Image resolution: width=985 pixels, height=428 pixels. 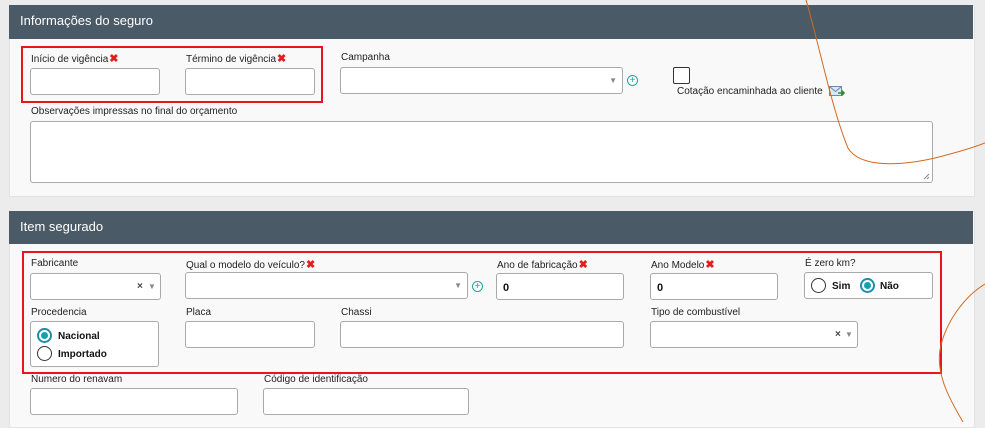 What do you see at coordinates (77, 379) in the screenshot?
I see `renavam-label: Numero do renavam` at bounding box center [77, 379].